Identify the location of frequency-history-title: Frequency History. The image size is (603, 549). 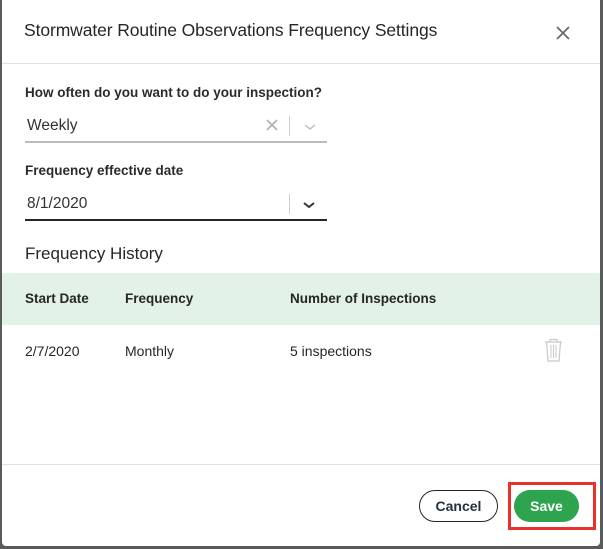
(94, 253).